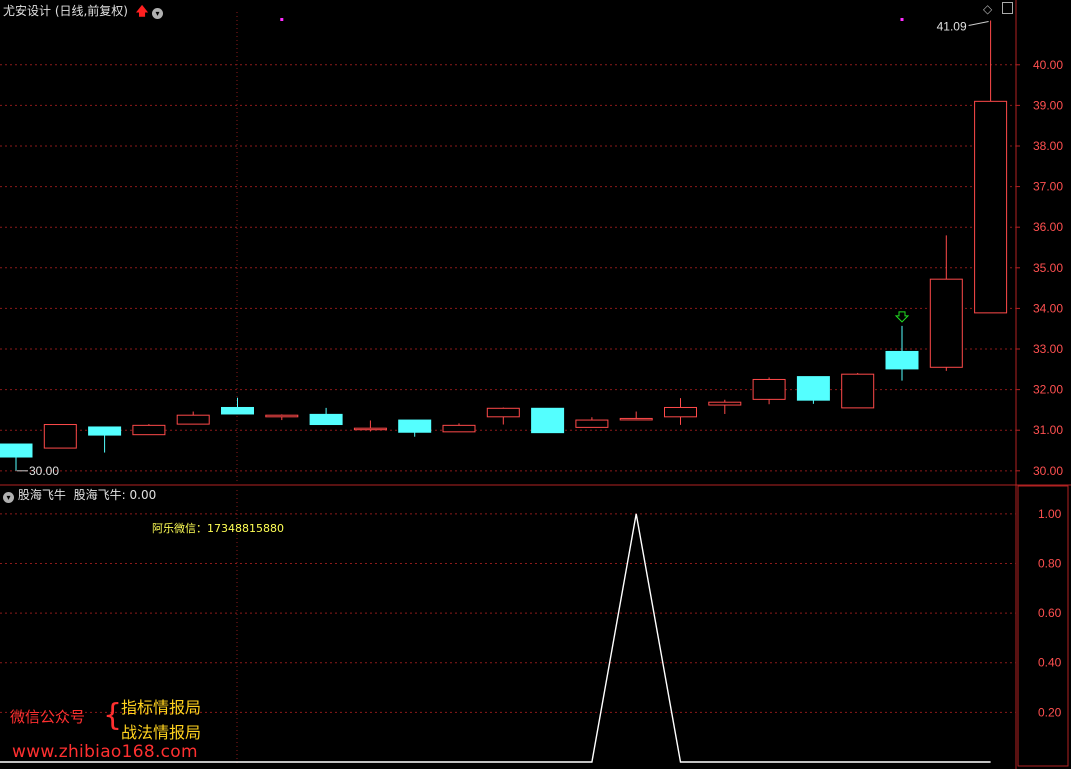  Describe the element at coordinates (142, 11) in the screenshot. I see `red-up-arrow-icon: 🡅` at that location.